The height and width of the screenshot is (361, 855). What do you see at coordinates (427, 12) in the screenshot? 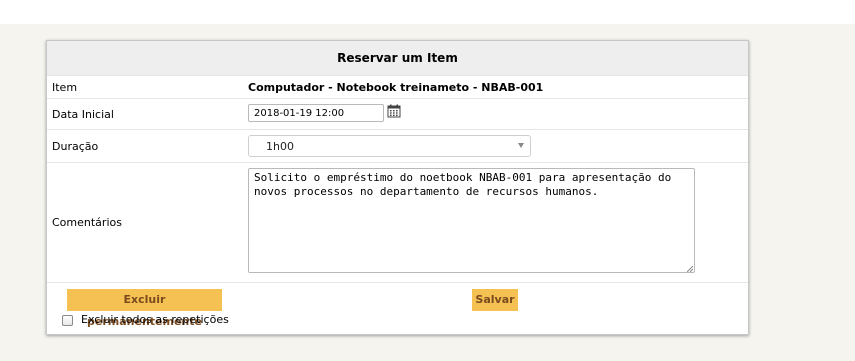
I see `top-bar` at bounding box center [427, 12].